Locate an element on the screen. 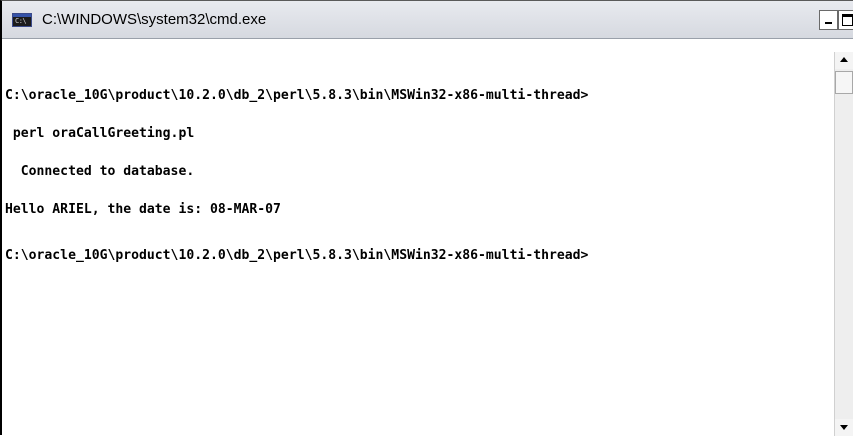  maximize-icon is located at coordinates (847, 20).